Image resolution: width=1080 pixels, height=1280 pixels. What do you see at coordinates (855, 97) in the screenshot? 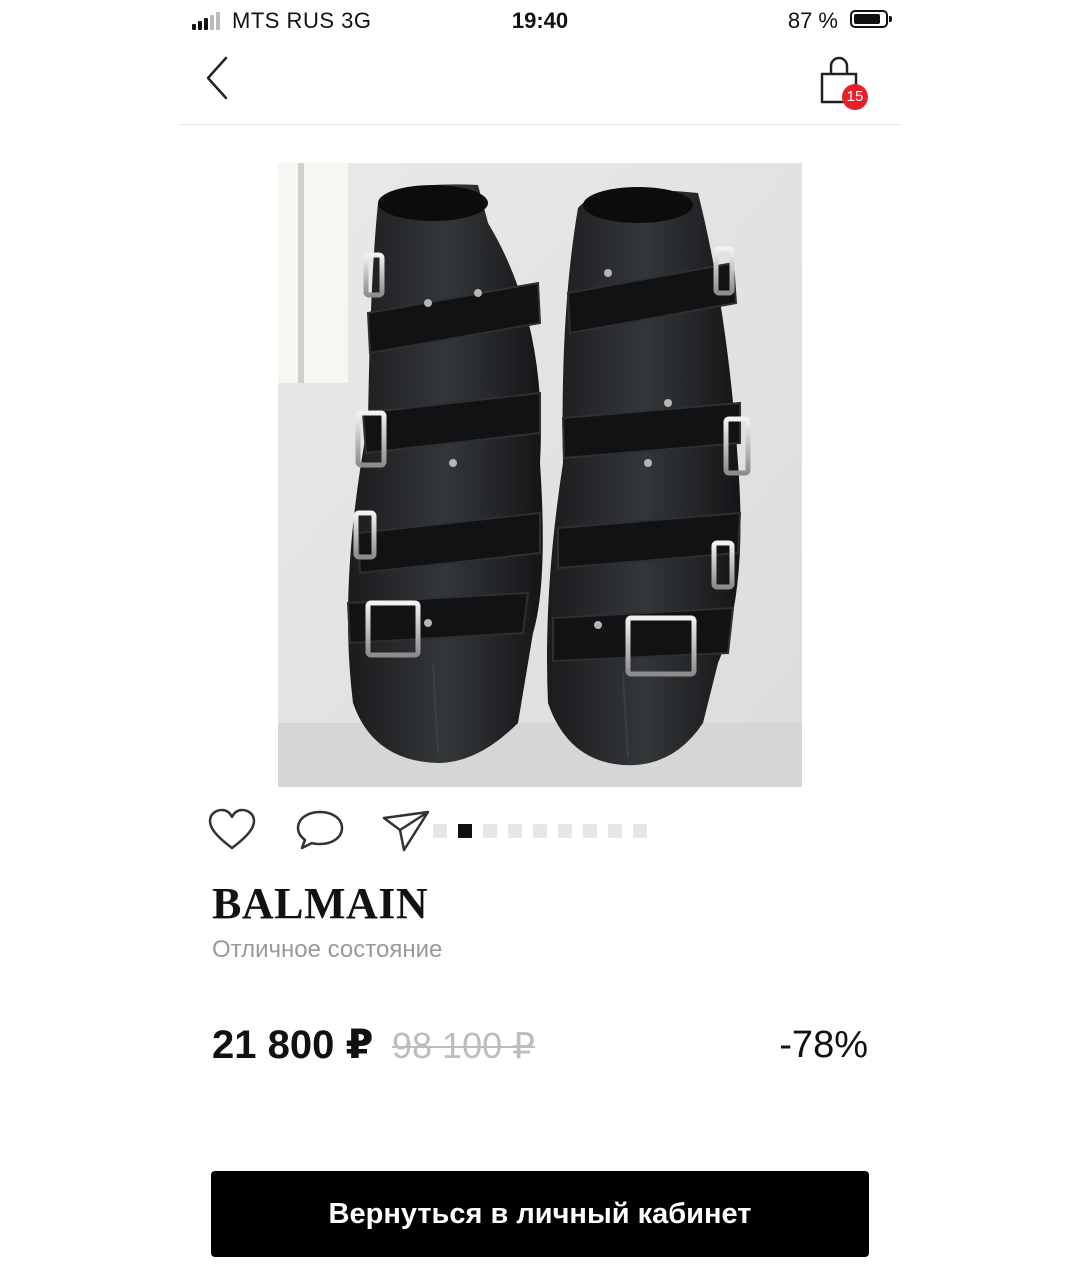
I see `cart-count-badge: 15` at bounding box center [855, 97].